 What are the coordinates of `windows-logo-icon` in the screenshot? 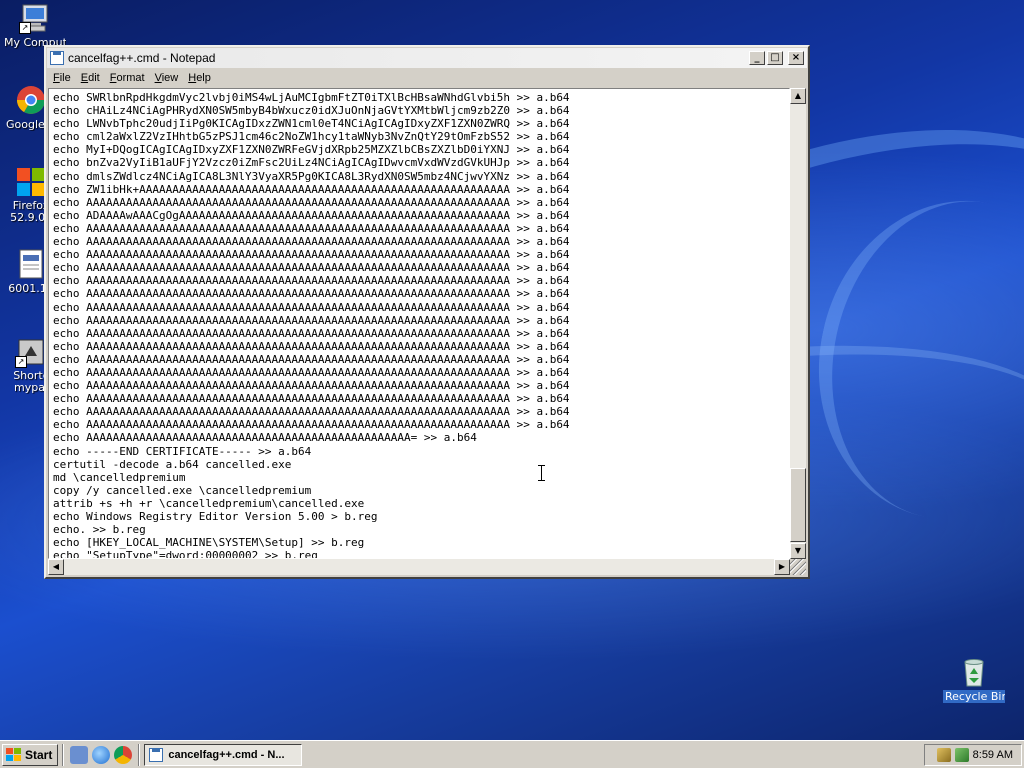 It's located at (14, 754).